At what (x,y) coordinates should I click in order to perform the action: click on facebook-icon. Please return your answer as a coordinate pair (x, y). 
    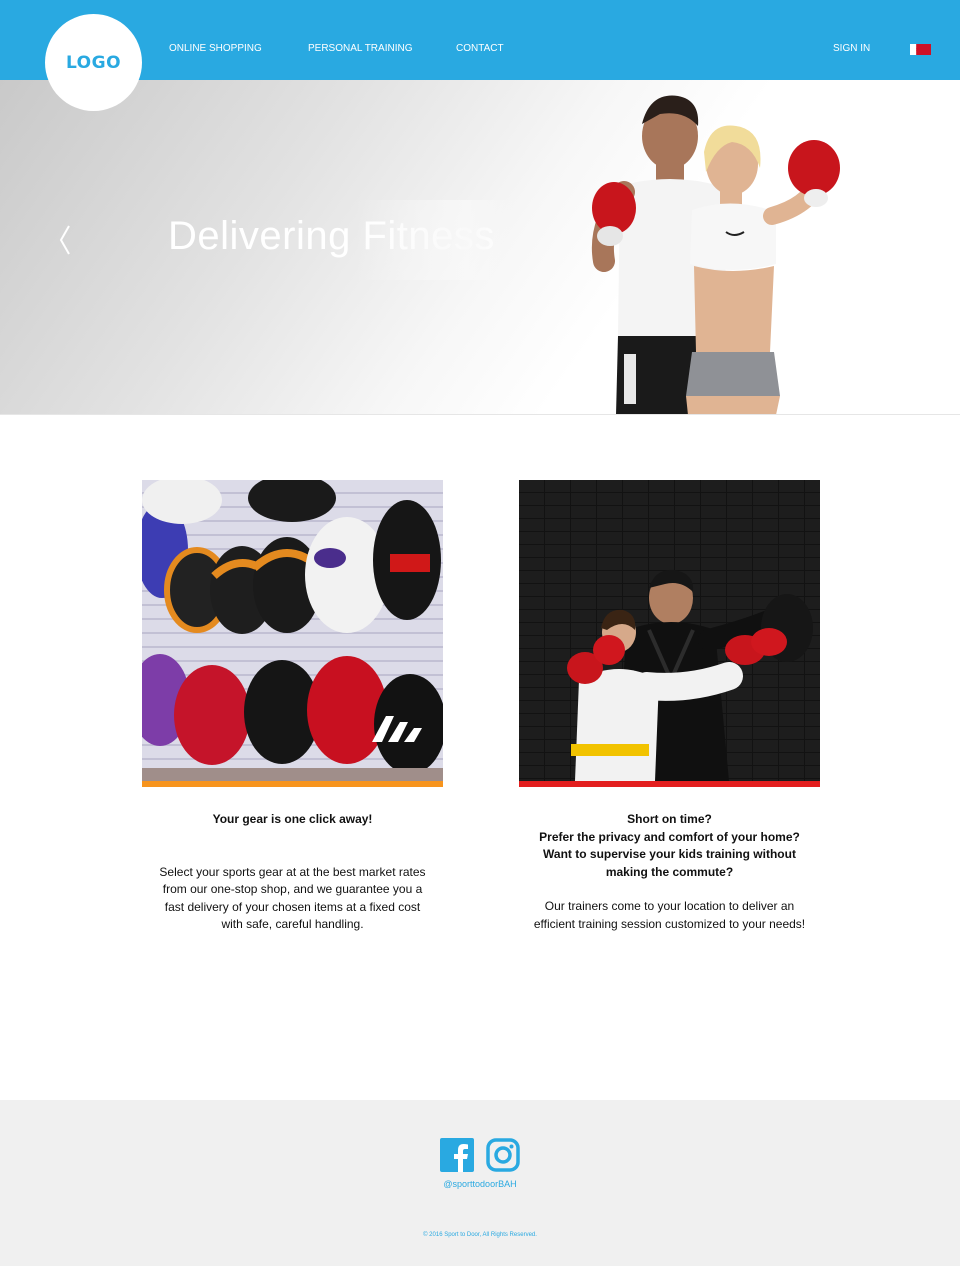
    Looking at the image, I should click on (457, 1155).